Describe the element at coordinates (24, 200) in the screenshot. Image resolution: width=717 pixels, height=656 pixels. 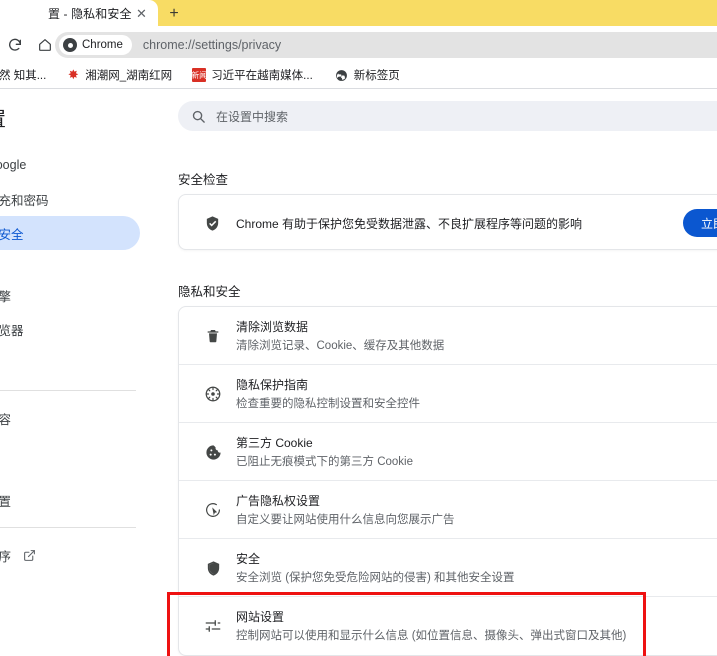
I see `sidebar-item-label: 填充和密码` at that location.